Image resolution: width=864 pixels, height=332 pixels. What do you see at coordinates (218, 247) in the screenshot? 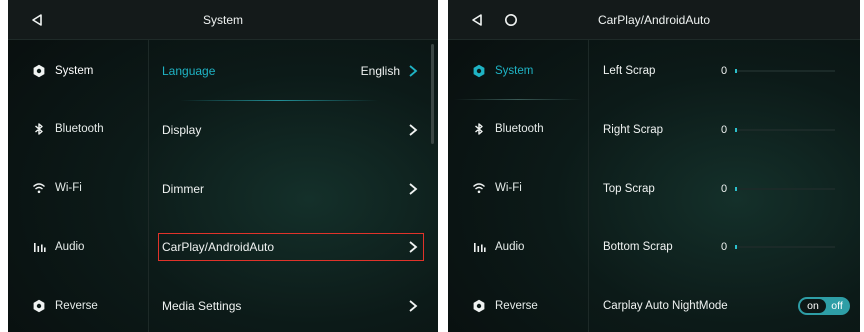
I see `row-label: CarPlay/AndroidAuto` at bounding box center [218, 247].